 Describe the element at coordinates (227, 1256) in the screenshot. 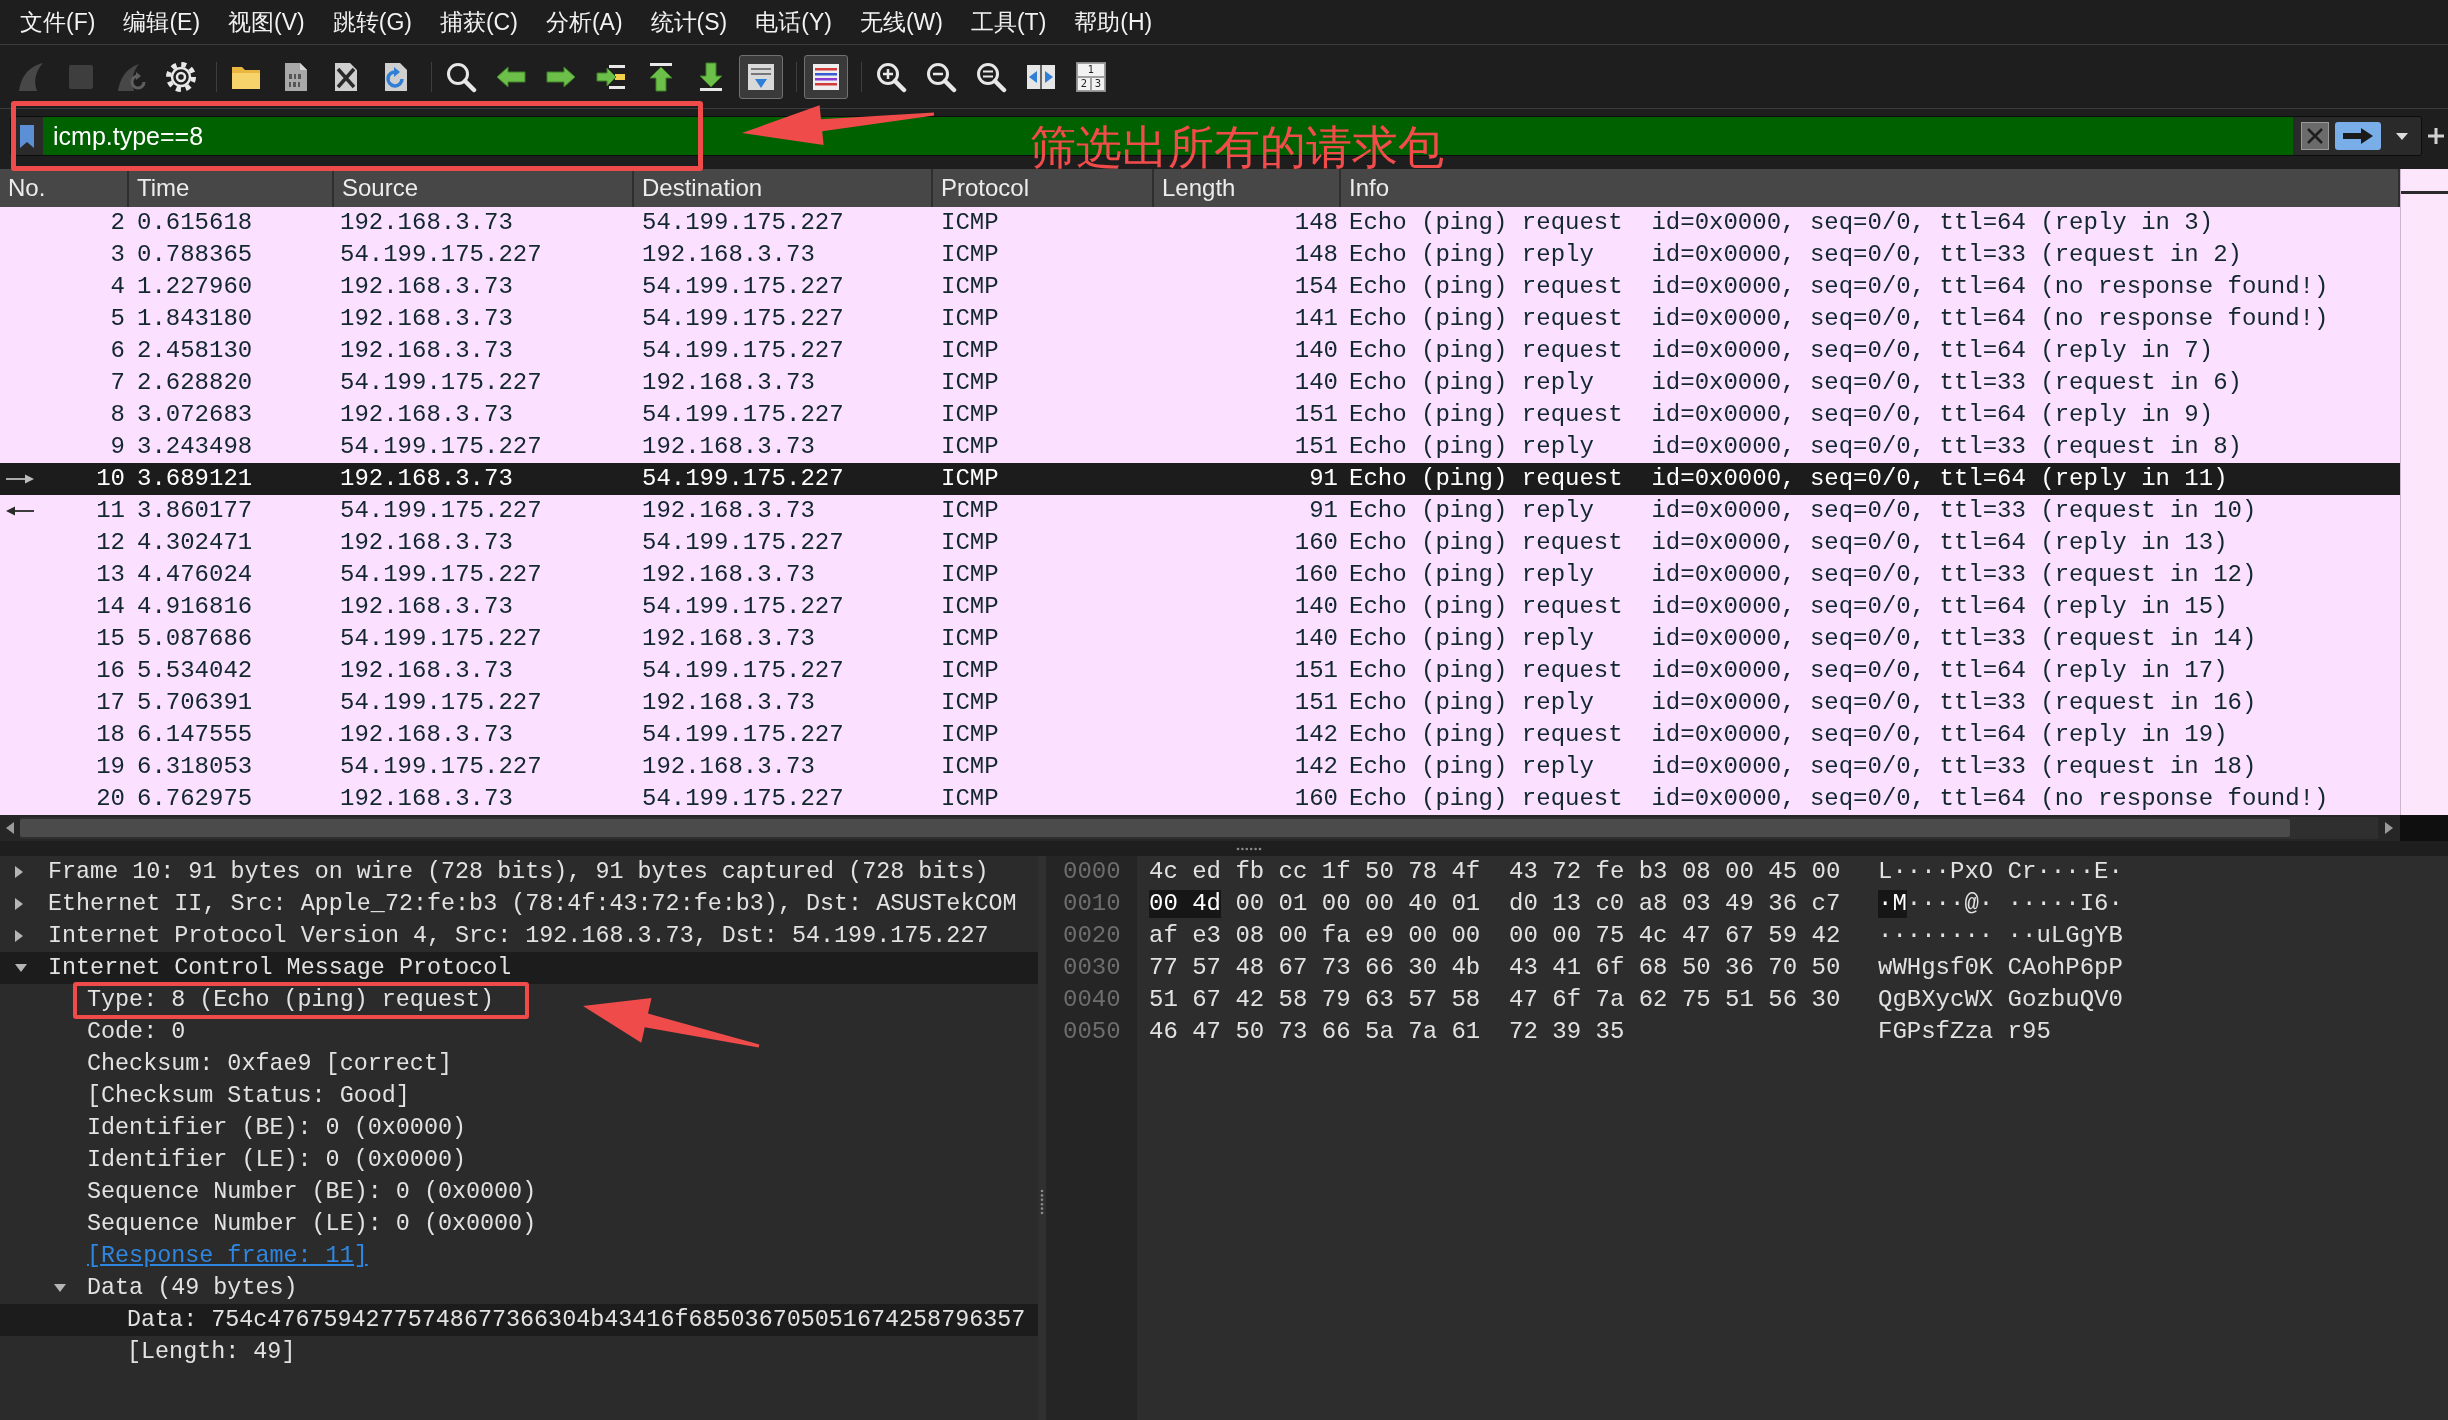

I see `tree-link: [Response frame: 11]` at that location.